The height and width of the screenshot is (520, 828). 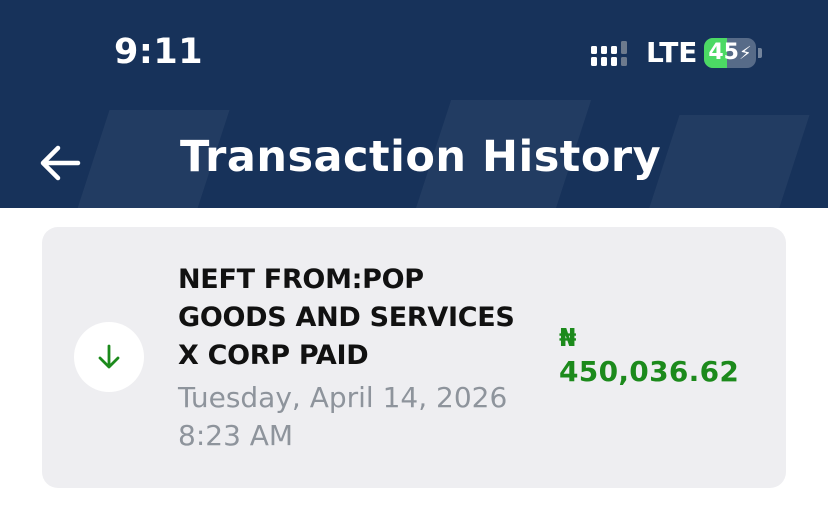 I want to click on signal-icon, so click(x=609, y=53).